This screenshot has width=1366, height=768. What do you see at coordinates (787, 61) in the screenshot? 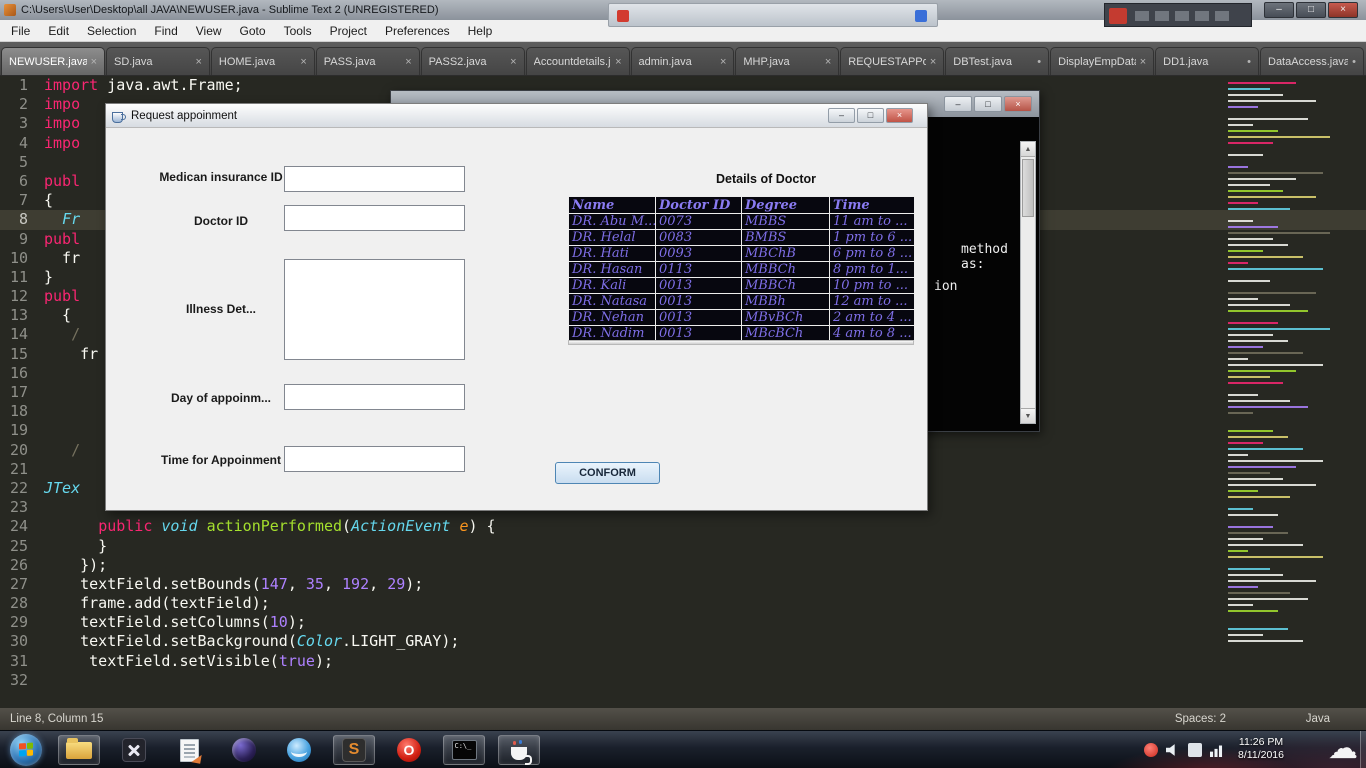
I see `tab-mhp-java: MHP.java ×` at bounding box center [787, 61].